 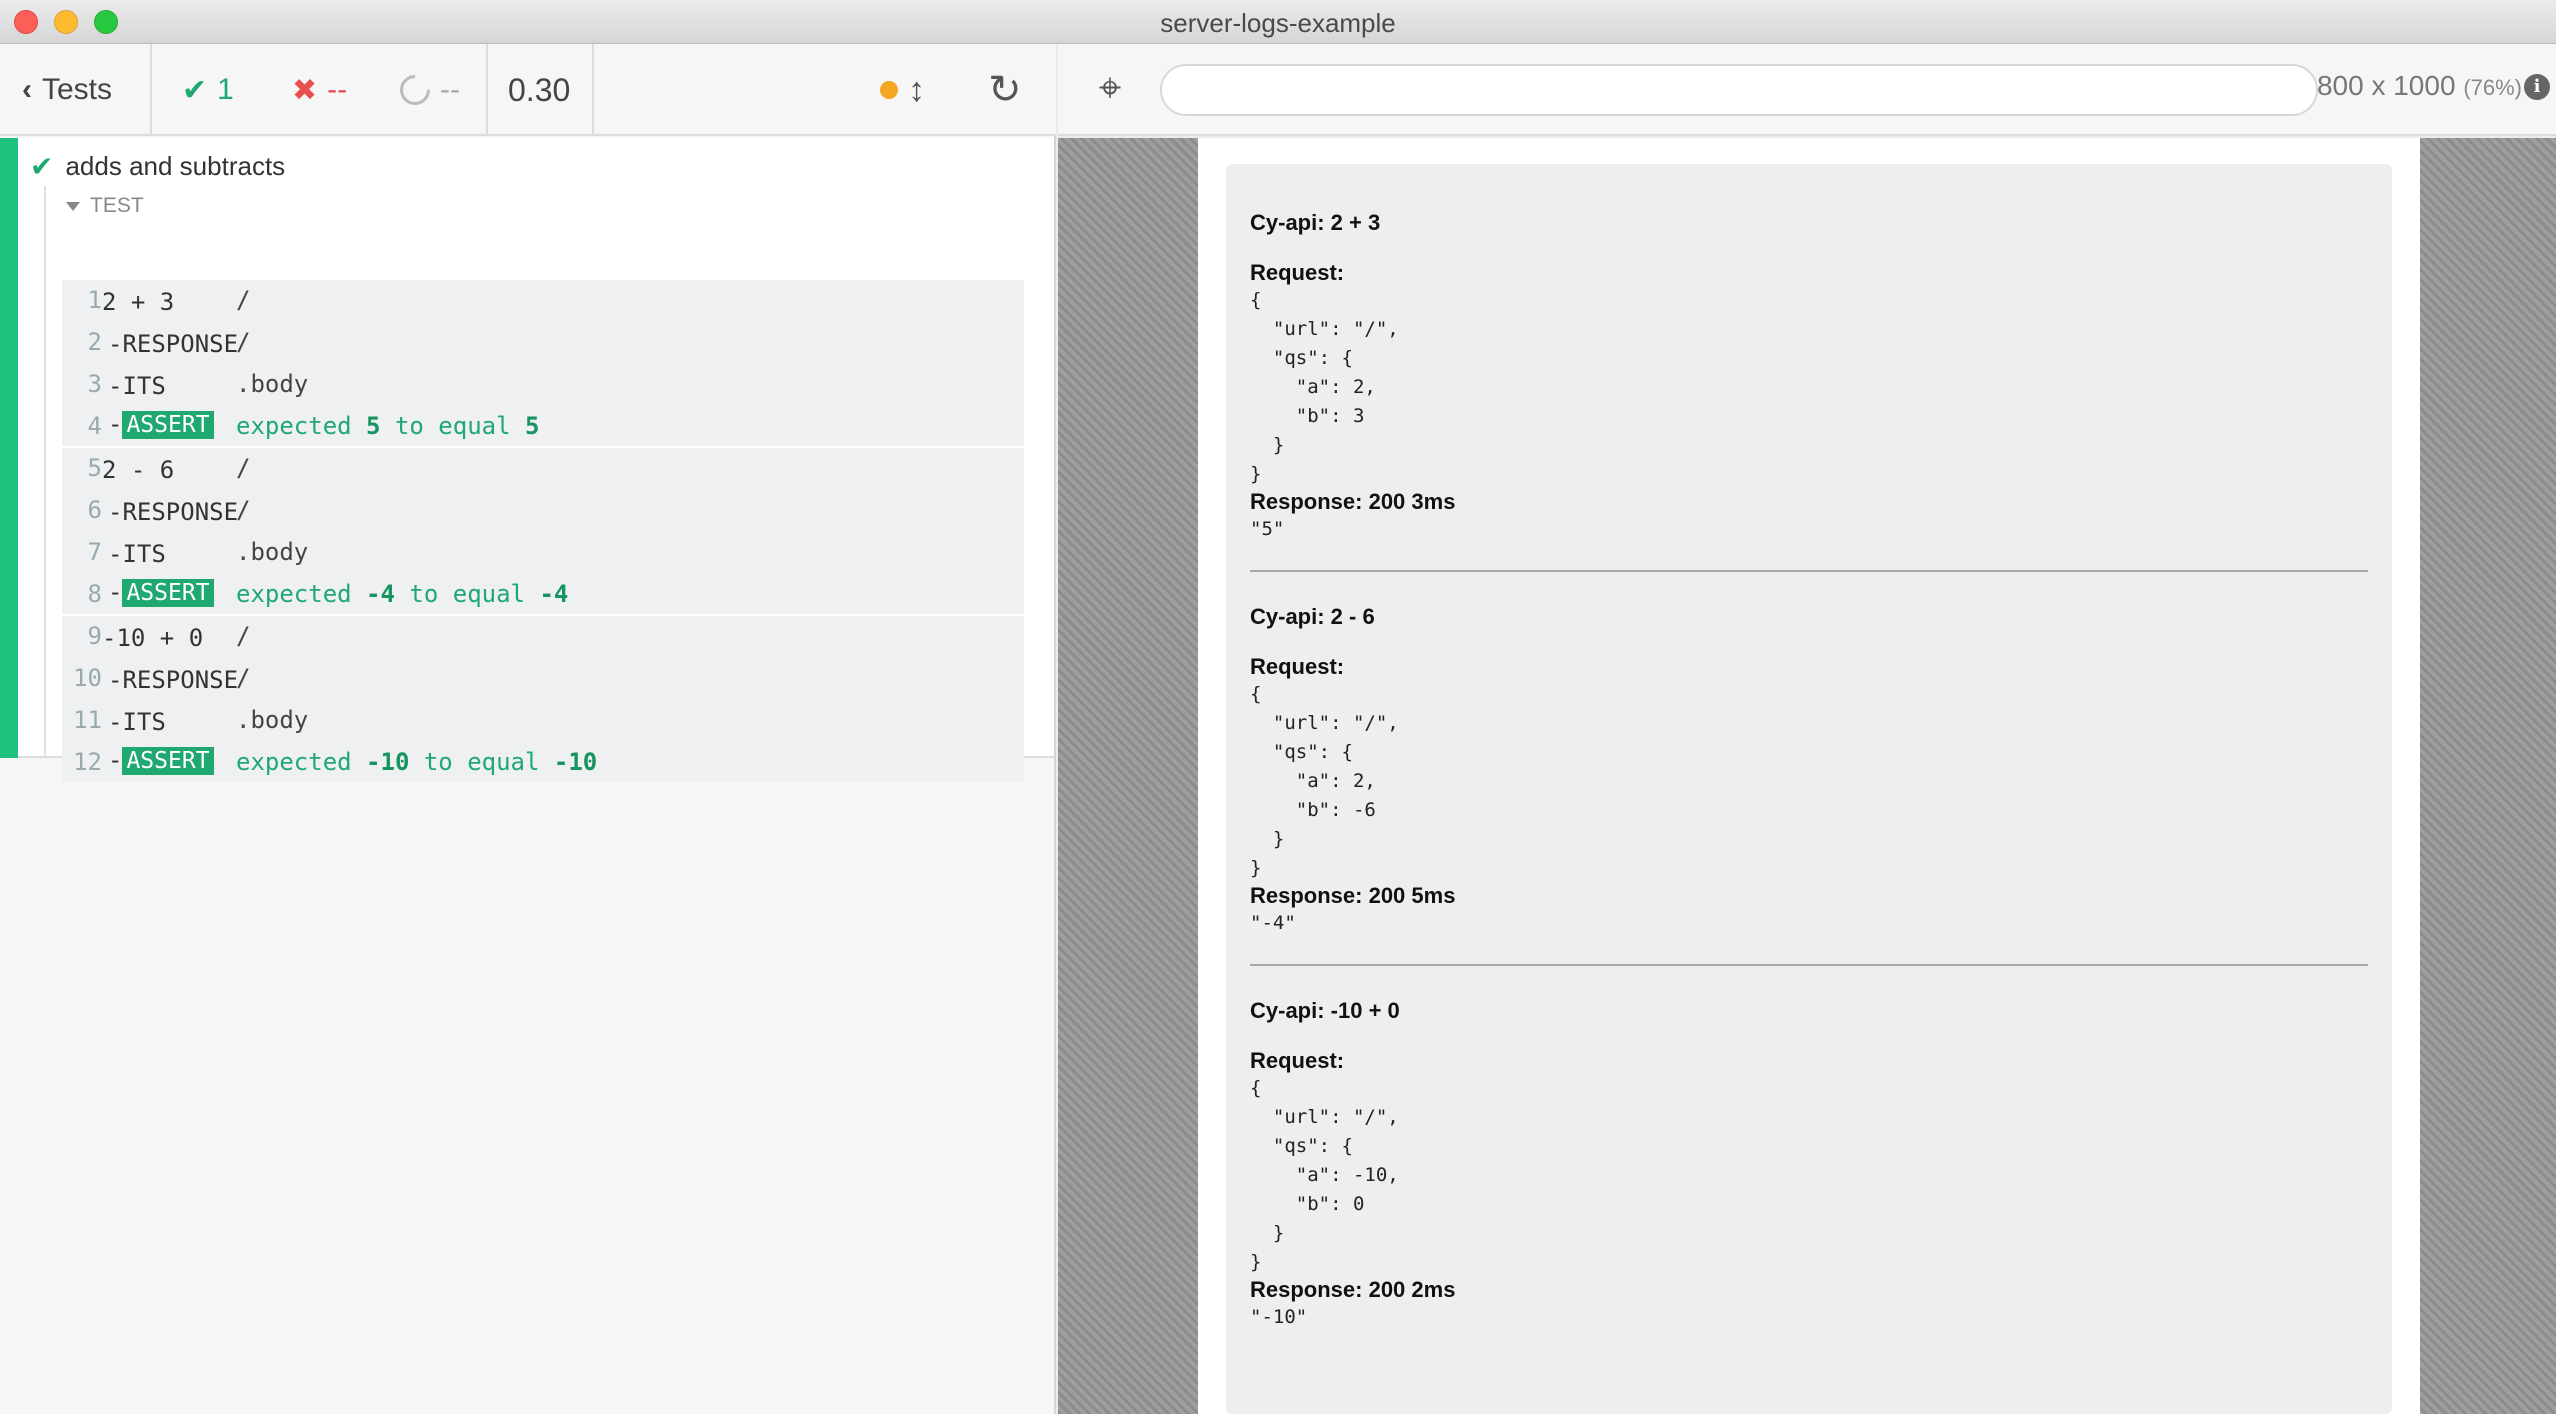 What do you see at coordinates (94, 510) in the screenshot?
I see `line-number: 6` at bounding box center [94, 510].